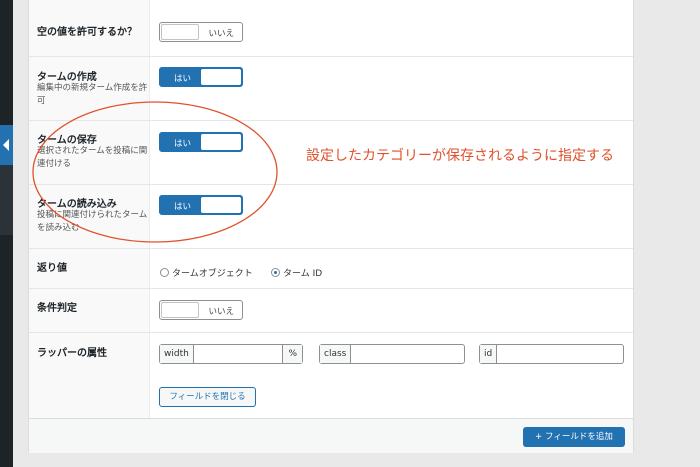 The width and height of the screenshot is (700, 467). I want to click on annotation-text: 設定したカテゴリーが保存されるように指定する, so click(460, 156).